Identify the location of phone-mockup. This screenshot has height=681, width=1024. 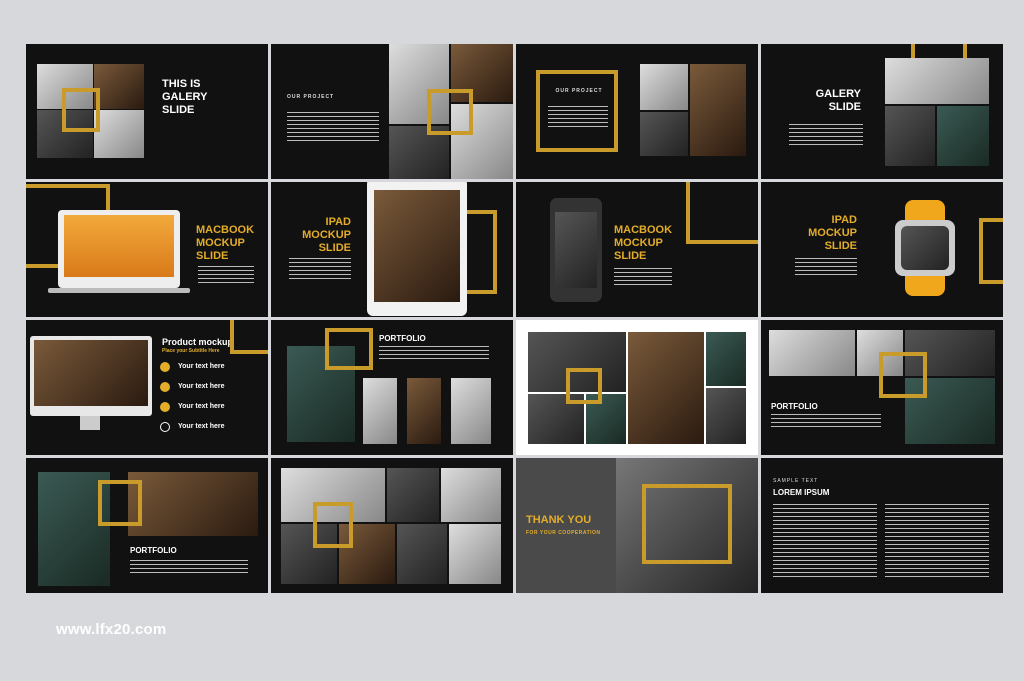
(576, 250).